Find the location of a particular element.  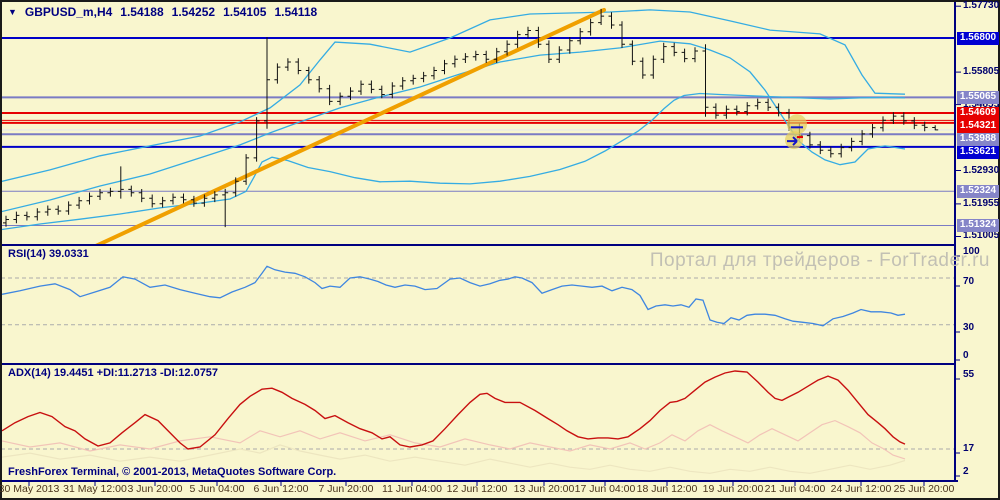

adx-line is located at coordinates (453, 410).